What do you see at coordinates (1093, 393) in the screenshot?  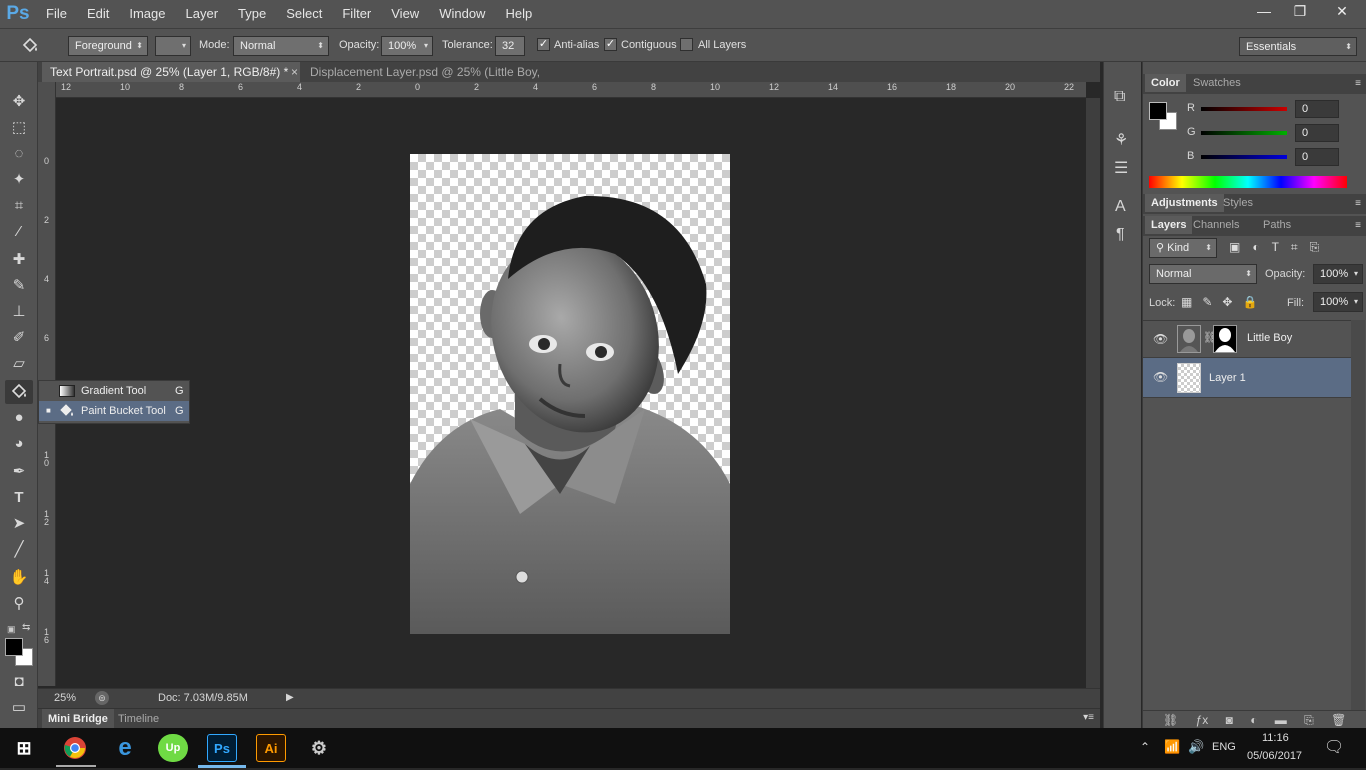 I see `vertical-scrollbar` at bounding box center [1093, 393].